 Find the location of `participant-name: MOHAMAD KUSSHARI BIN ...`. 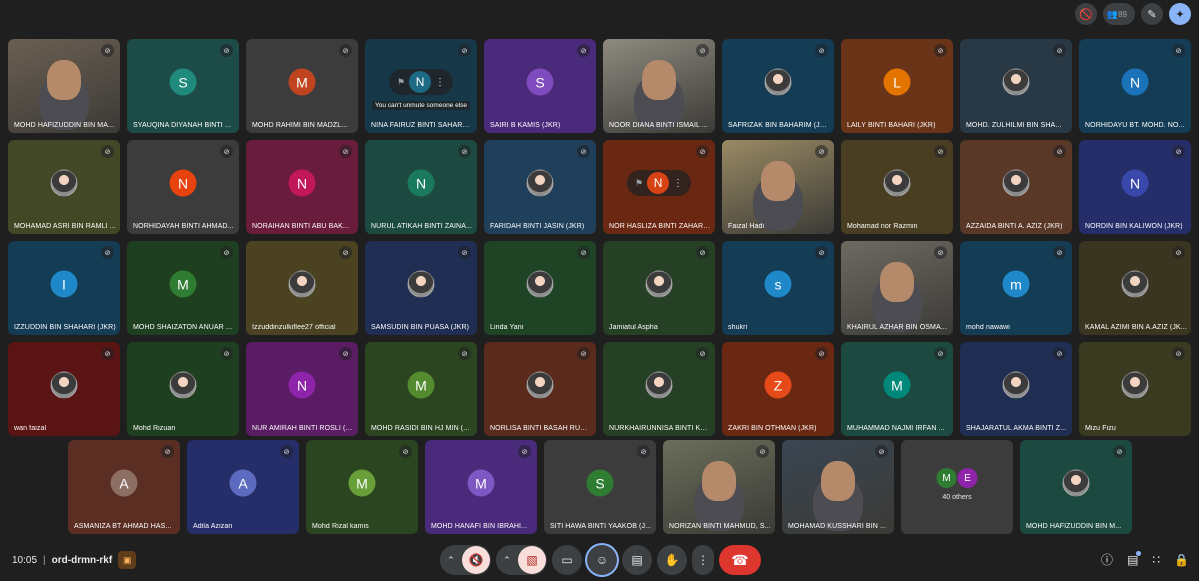

participant-name: MOHAMAD KUSSHARI BIN ... is located at coordinates (837, 526).